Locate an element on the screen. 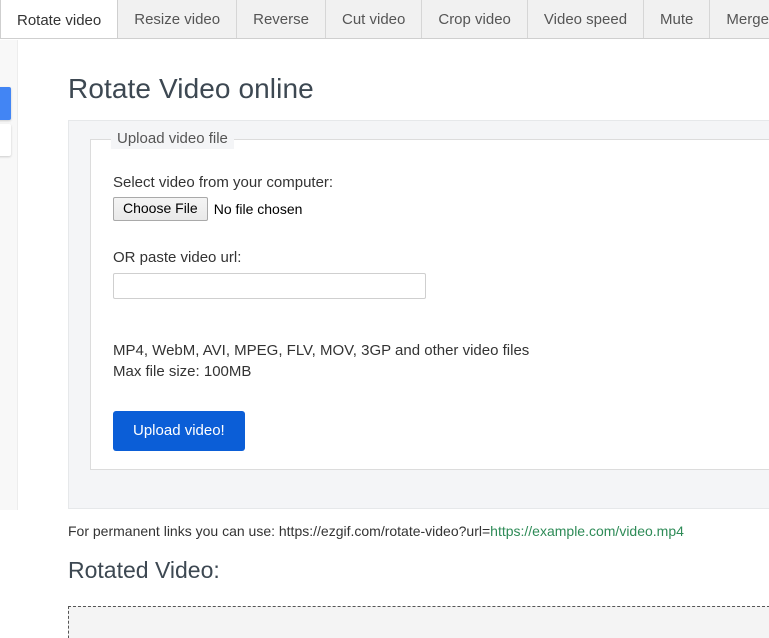 This screenshot has width=769, height=638. tab-crop-video: Crop video is located at coordinates (475, 19).